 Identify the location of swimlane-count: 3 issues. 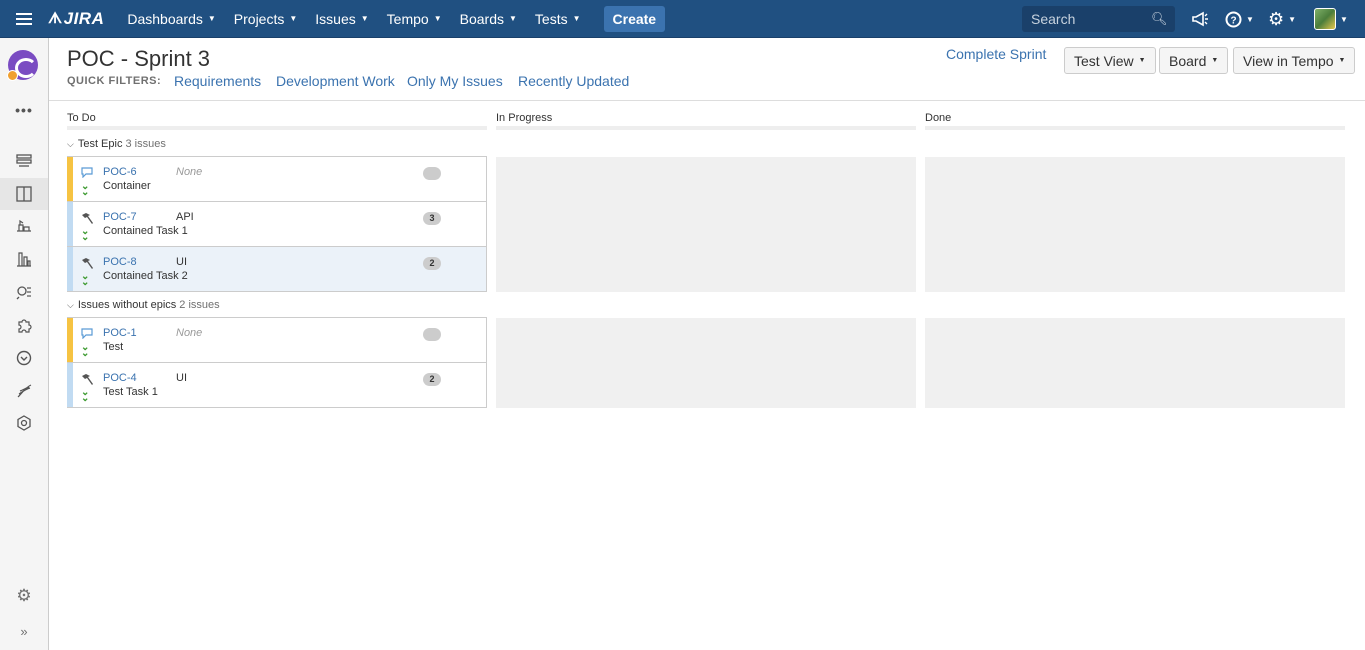
(145, 144).